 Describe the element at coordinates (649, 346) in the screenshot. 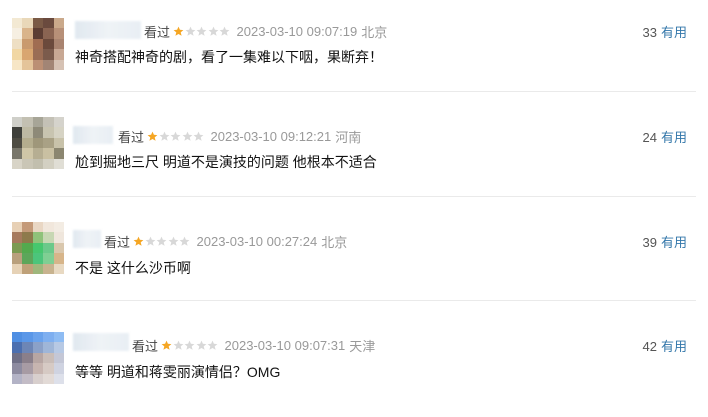

I see `vote-count: 42` at that location.